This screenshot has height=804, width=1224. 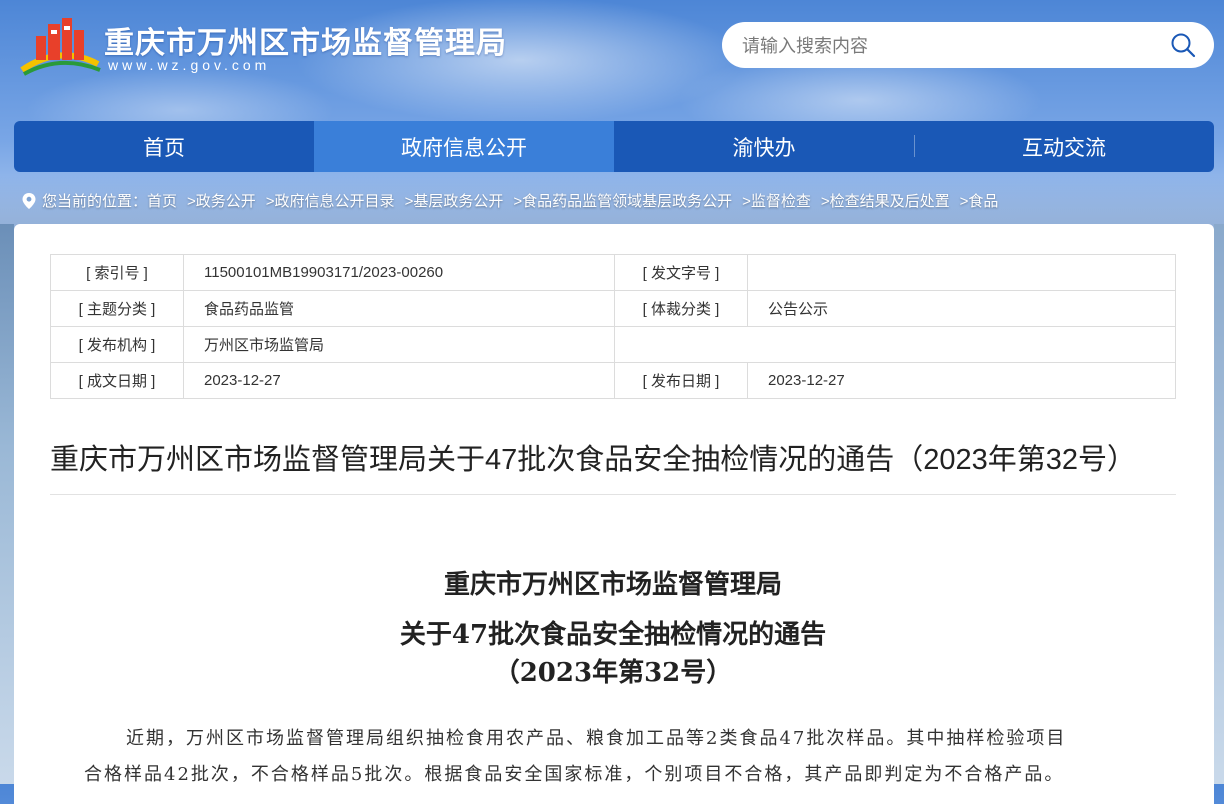 What do you see at coordinates (961, 272) in the screenshot?
I see `doc-number-value` at bounding box center [961, 272].